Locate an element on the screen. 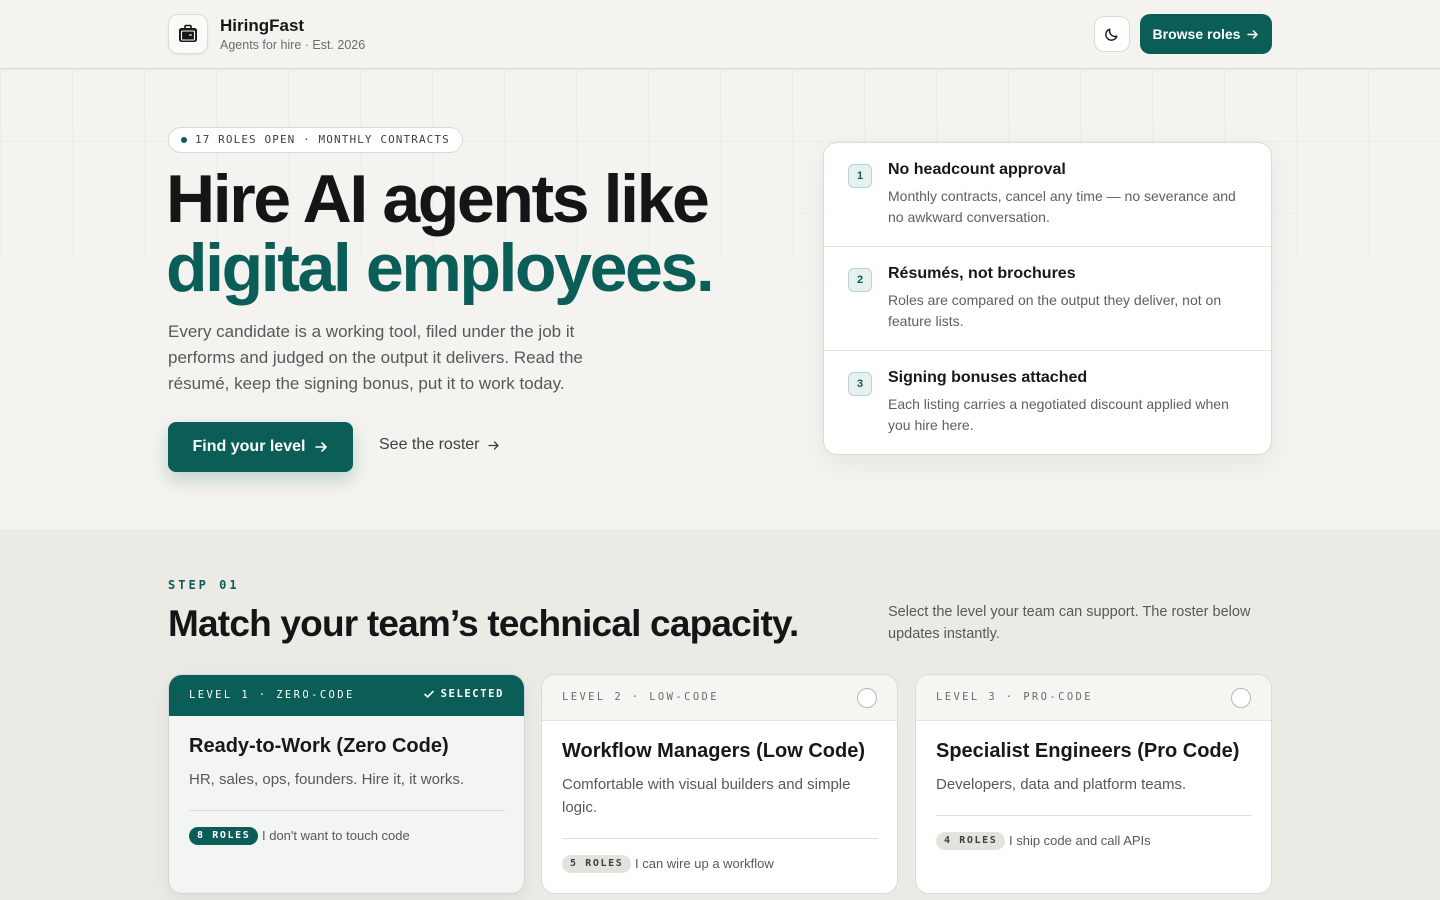 The height and width of the screenshot is (900, 1440). roles-count-badge: 5 ROLES is located at coordinates (597, 864).